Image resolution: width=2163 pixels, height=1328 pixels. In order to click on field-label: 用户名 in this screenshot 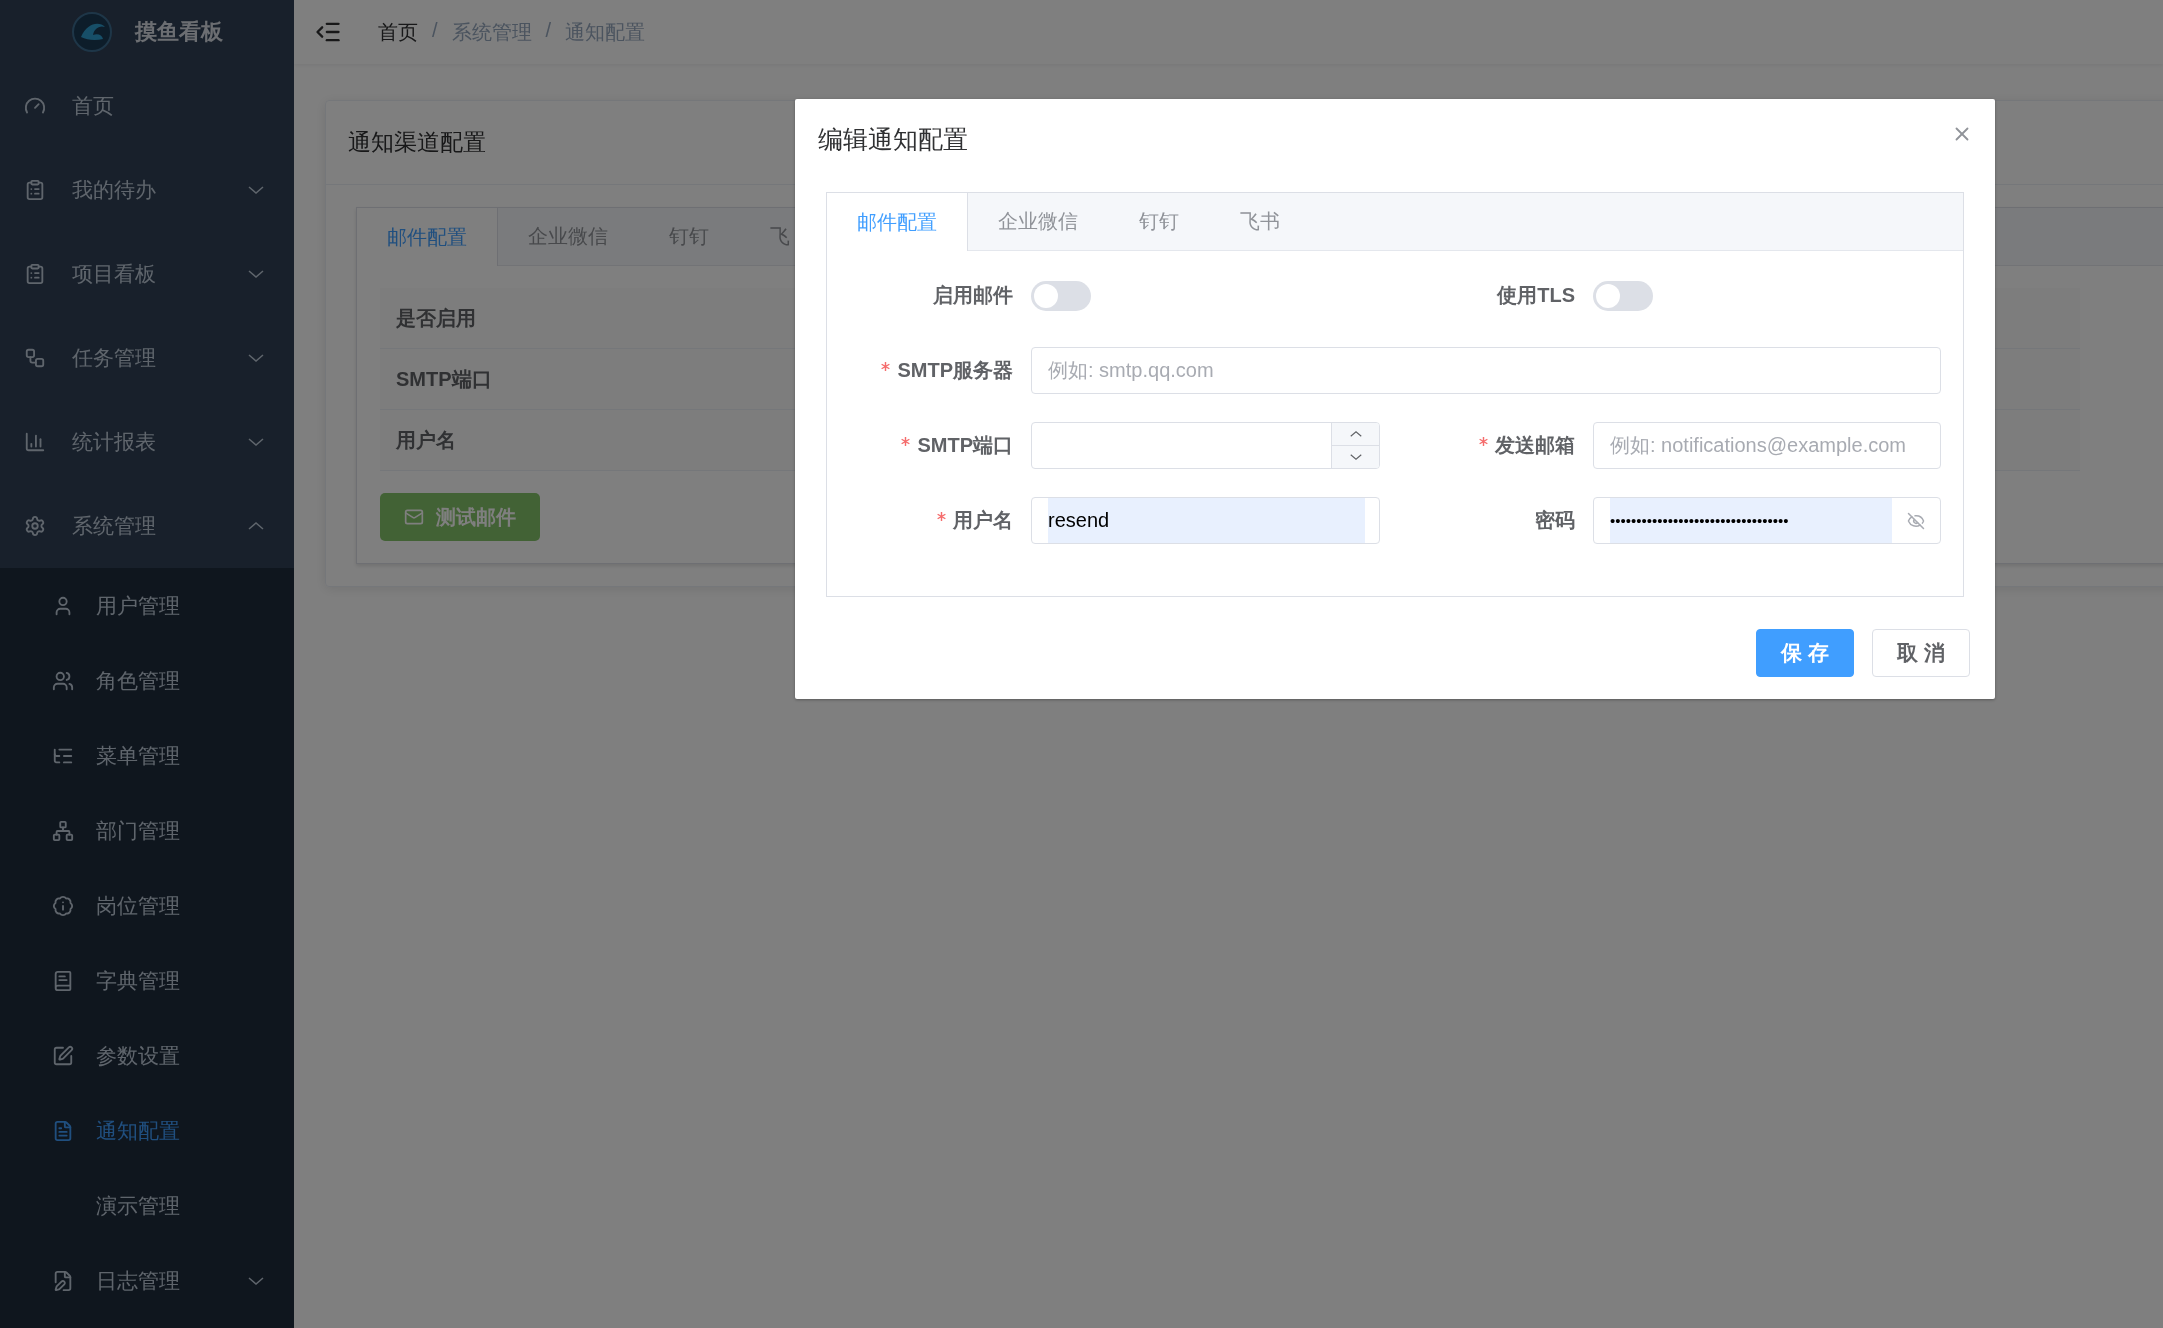, I will do `click(930, 520)`.